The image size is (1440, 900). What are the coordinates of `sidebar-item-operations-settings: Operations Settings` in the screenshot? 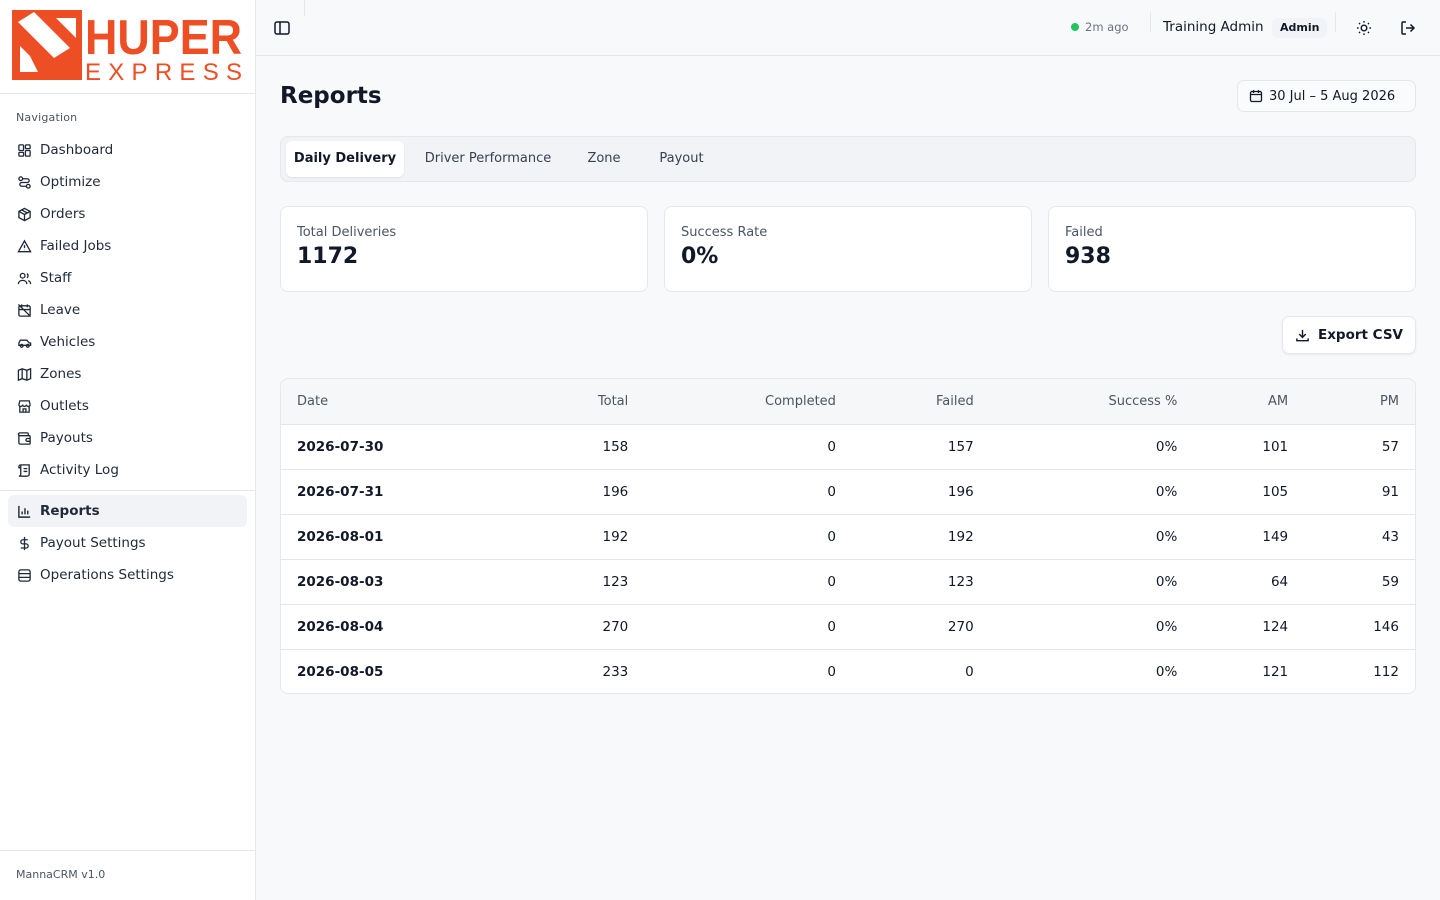 It's located at (127, 575).